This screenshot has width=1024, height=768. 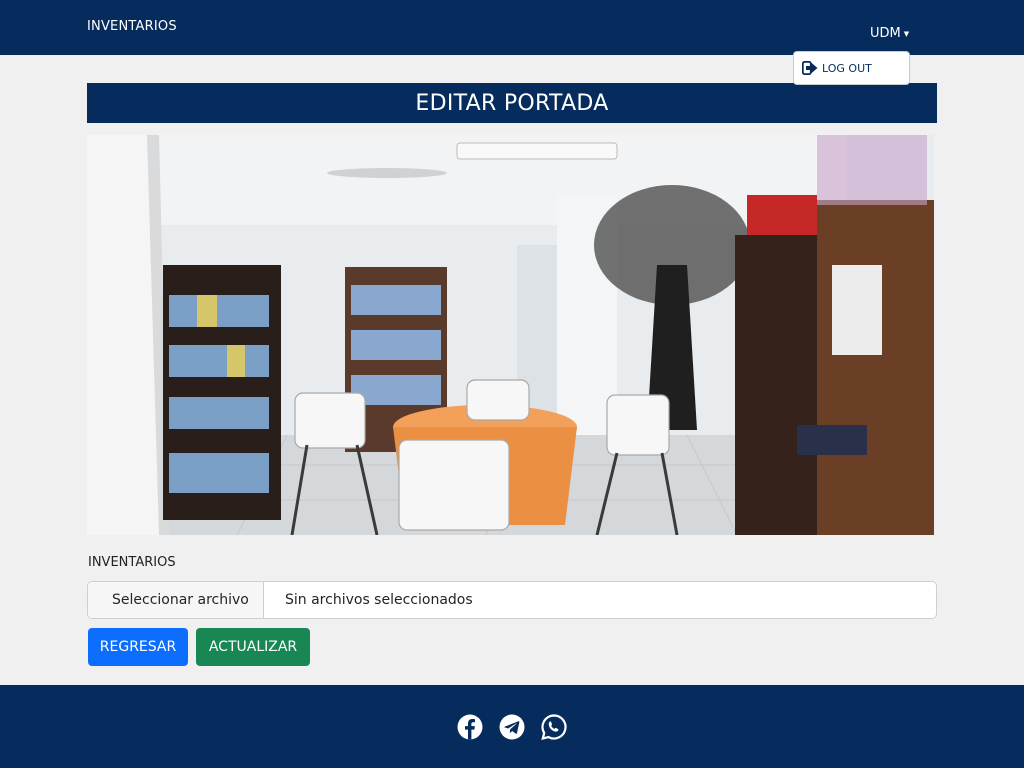 What do you see at coordinates (138, 647) in the screenshot?
I see `back-button: REGRESAR` at bounding box center [138, 647].